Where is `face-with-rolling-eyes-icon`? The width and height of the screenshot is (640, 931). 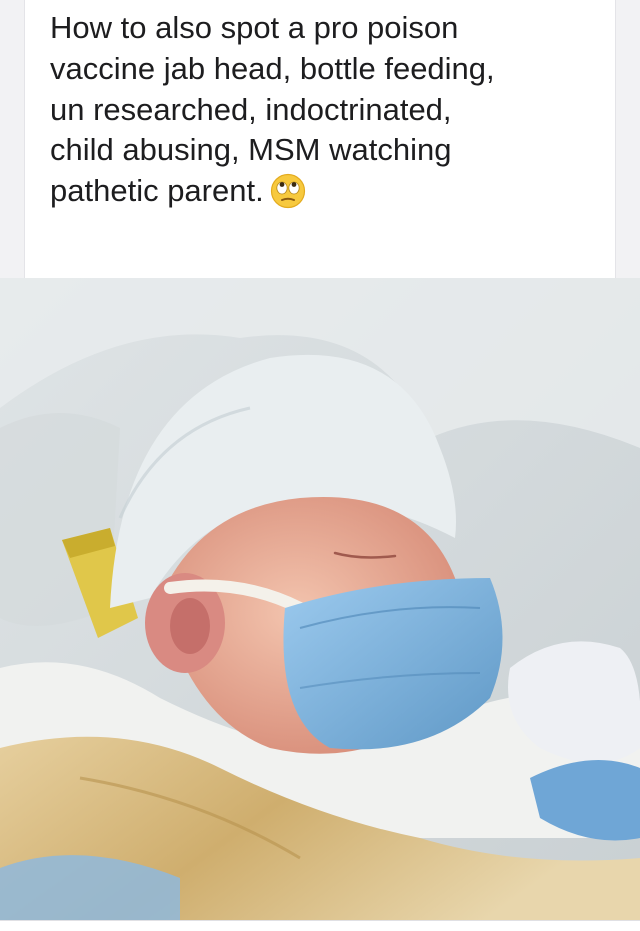 face-with-rolling-eyes-icon is located at coordinates (288, 191).